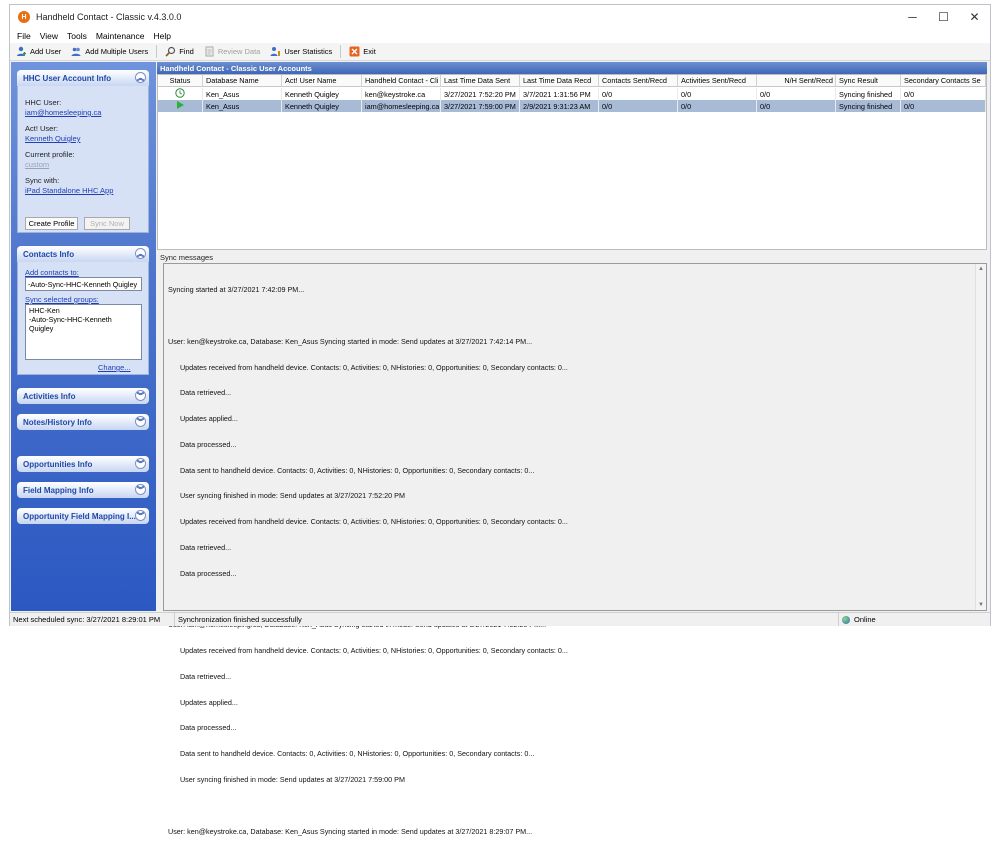  What do you see at coordinates (401, 81) in the screenshot?
I see `column-header-handheld: Handheld Contact - Cli` at bounding box center [401, 81].